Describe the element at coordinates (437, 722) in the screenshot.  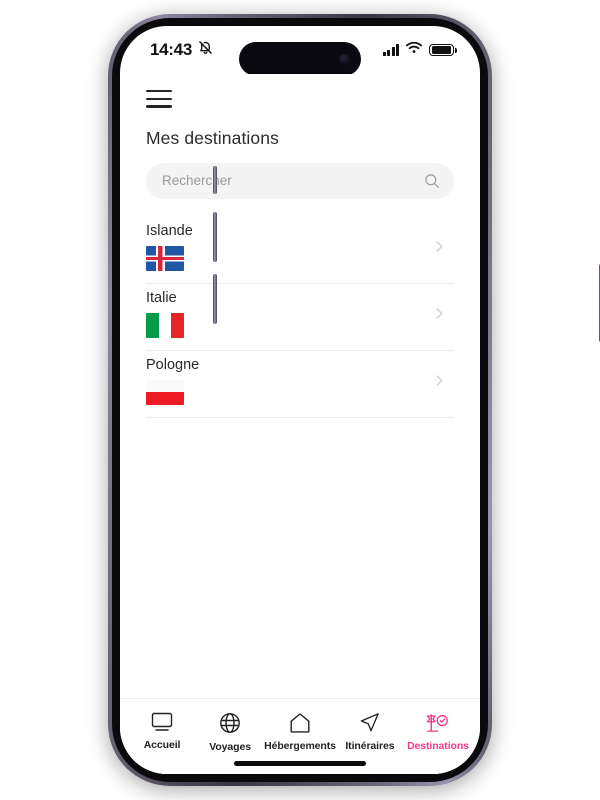
I see `flag-check-icon` at that location.